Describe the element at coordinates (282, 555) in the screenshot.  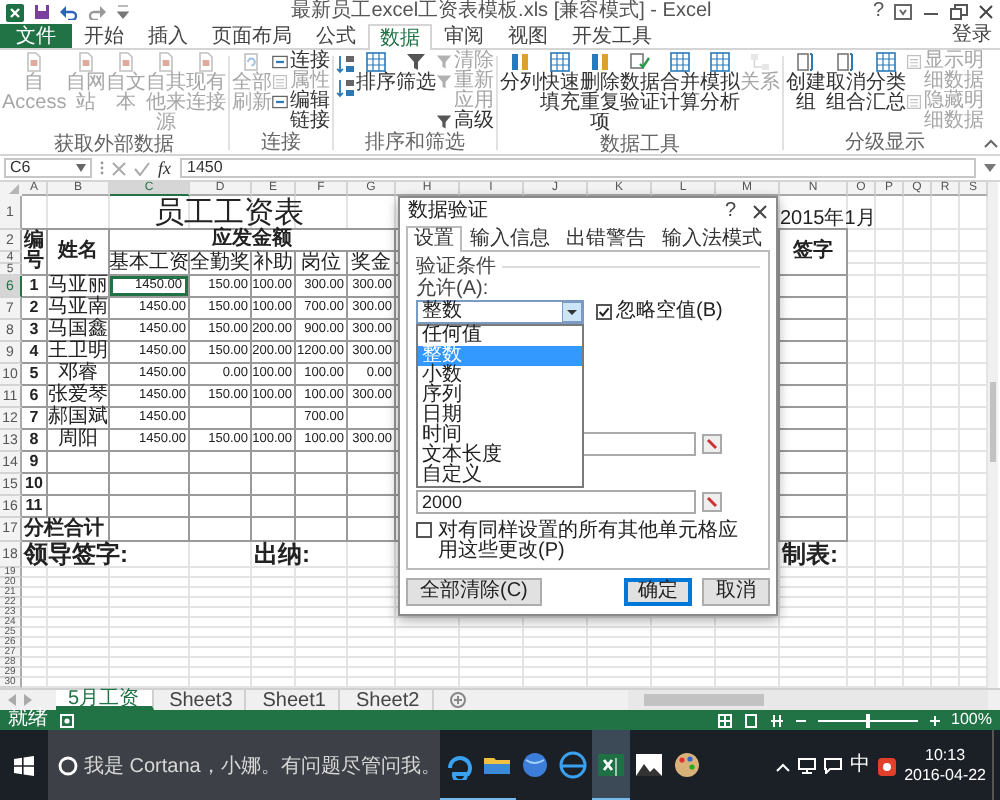
I see `signature-label: 出纳:` at that location.